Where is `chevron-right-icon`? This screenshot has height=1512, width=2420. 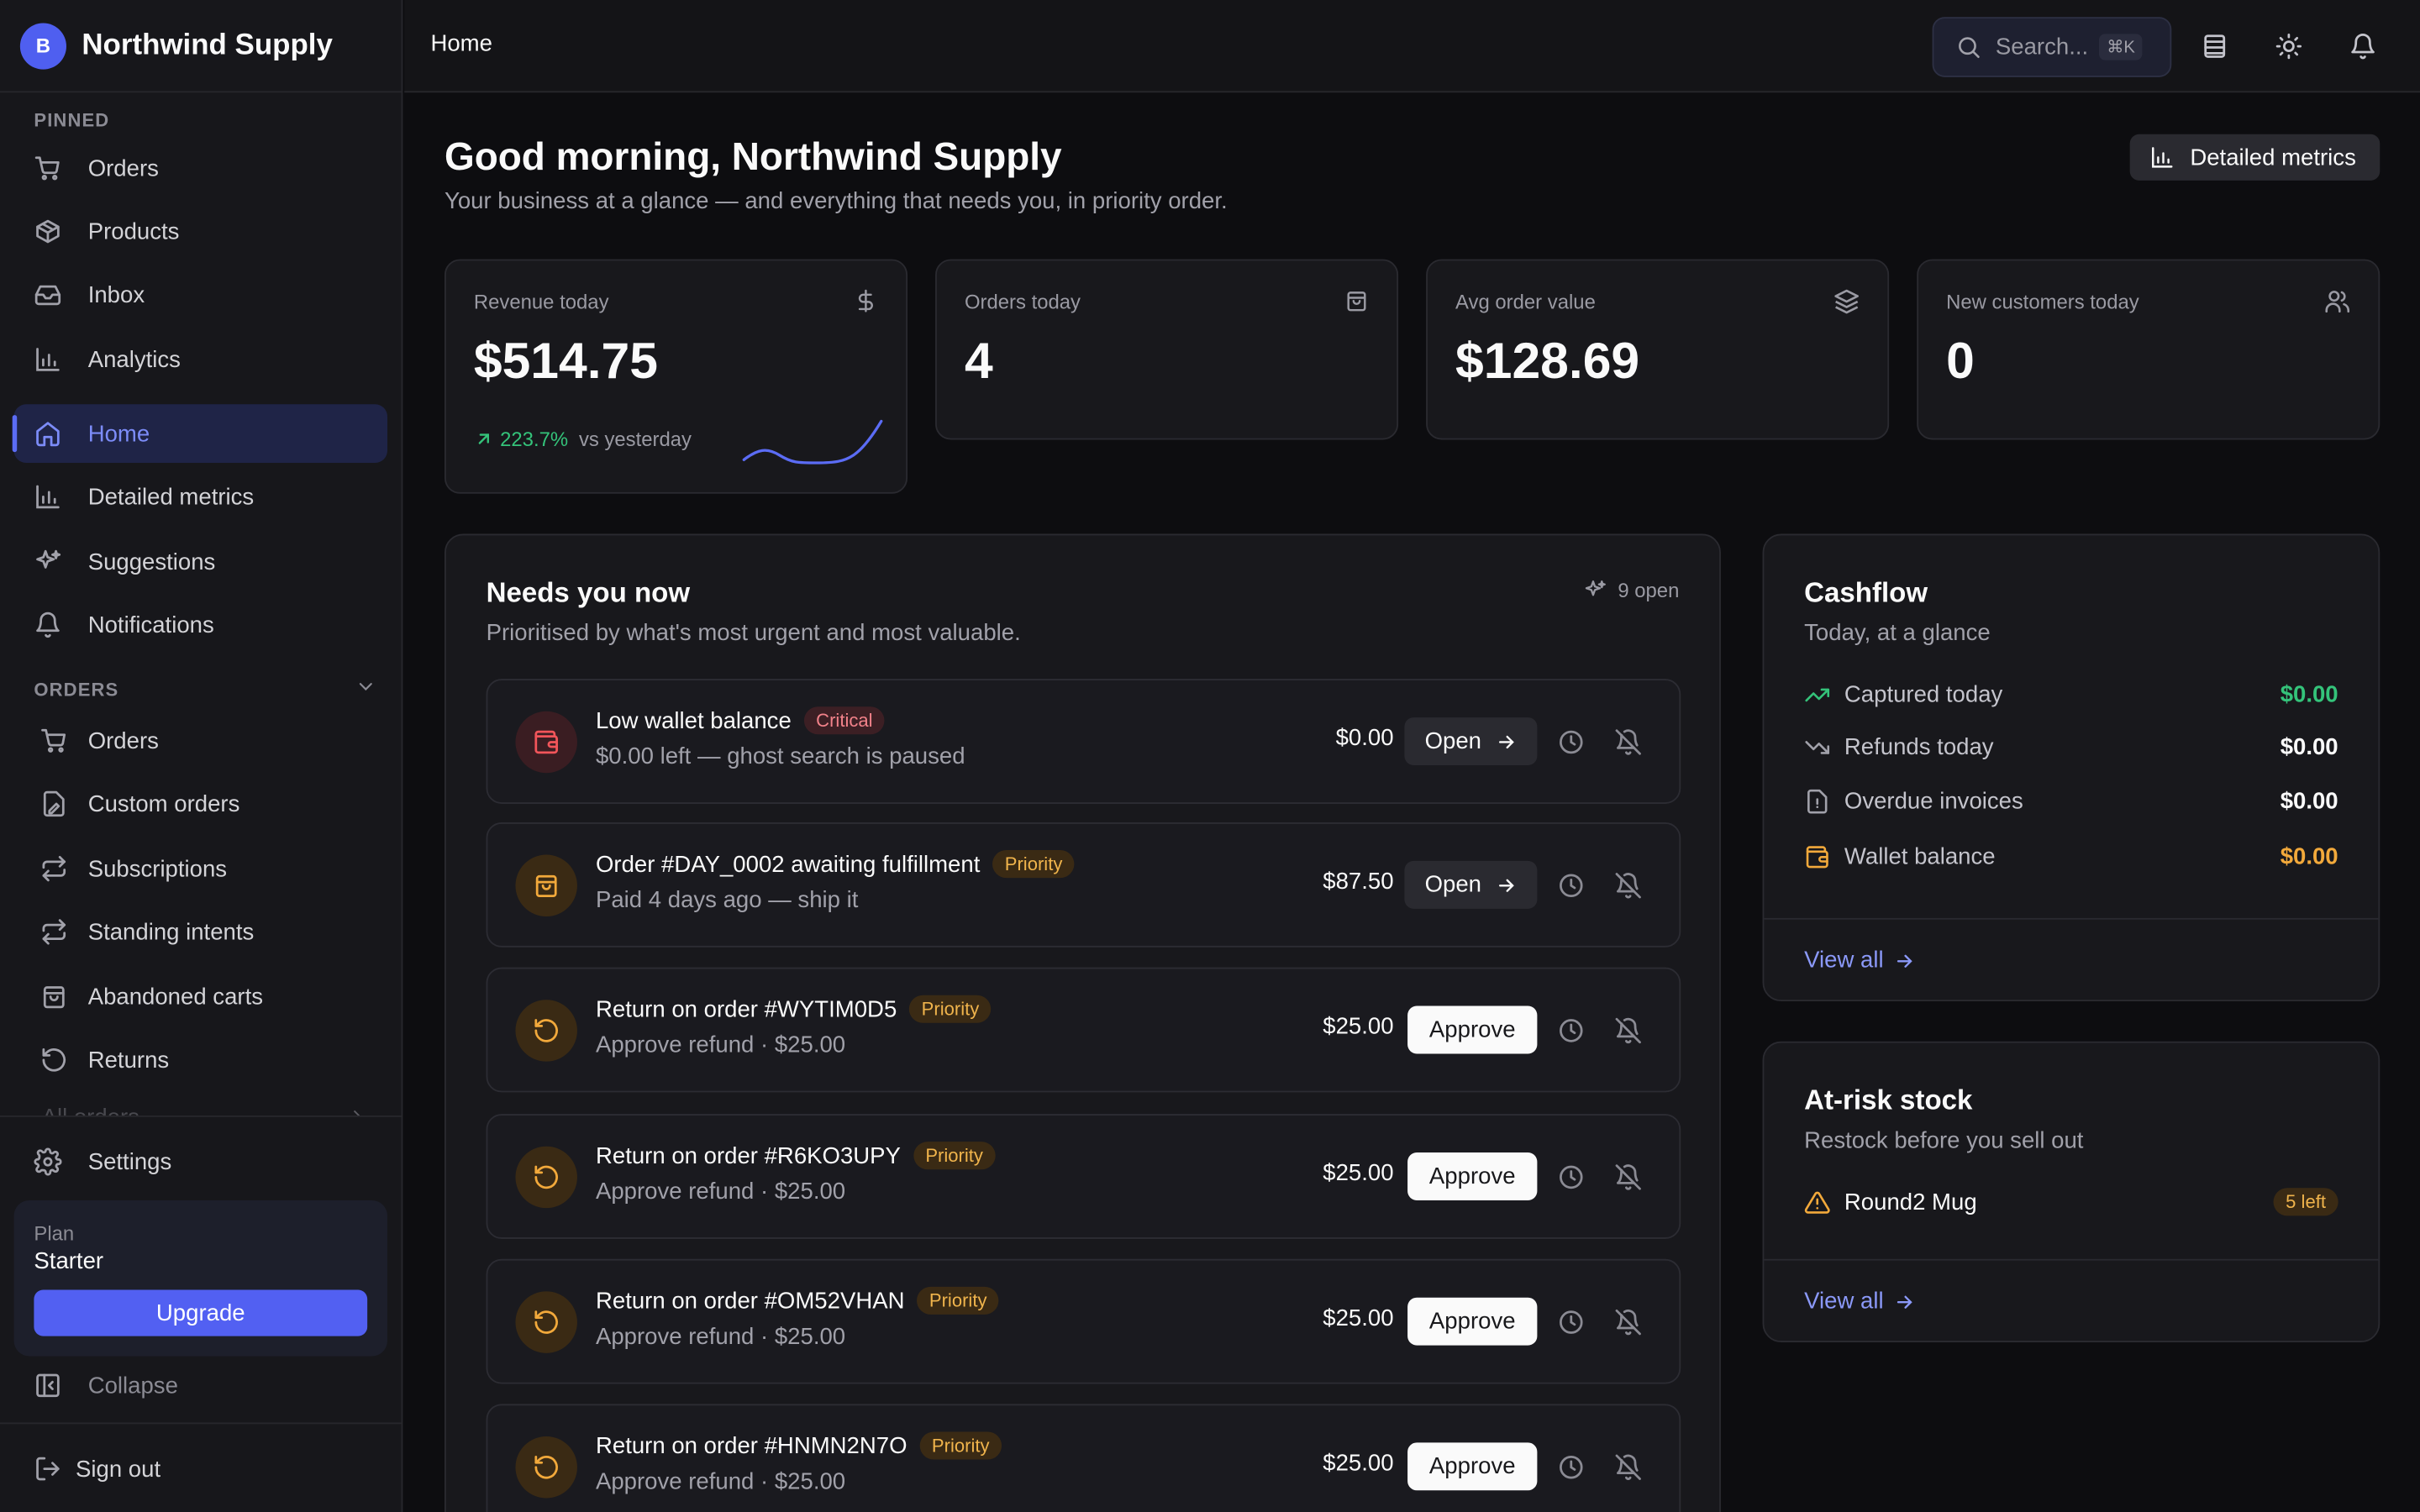 chevron-right-icon is located at coordinates (356, 1110).